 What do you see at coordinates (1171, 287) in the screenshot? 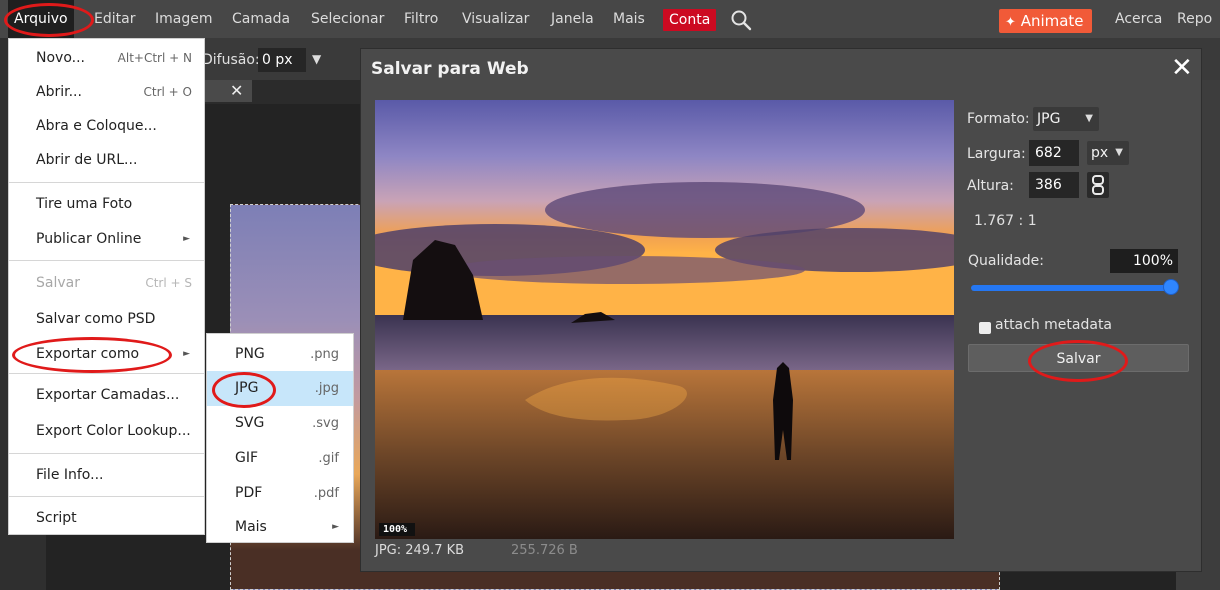
I see `quality-slider-handle` at bounding box center [1171, 287].